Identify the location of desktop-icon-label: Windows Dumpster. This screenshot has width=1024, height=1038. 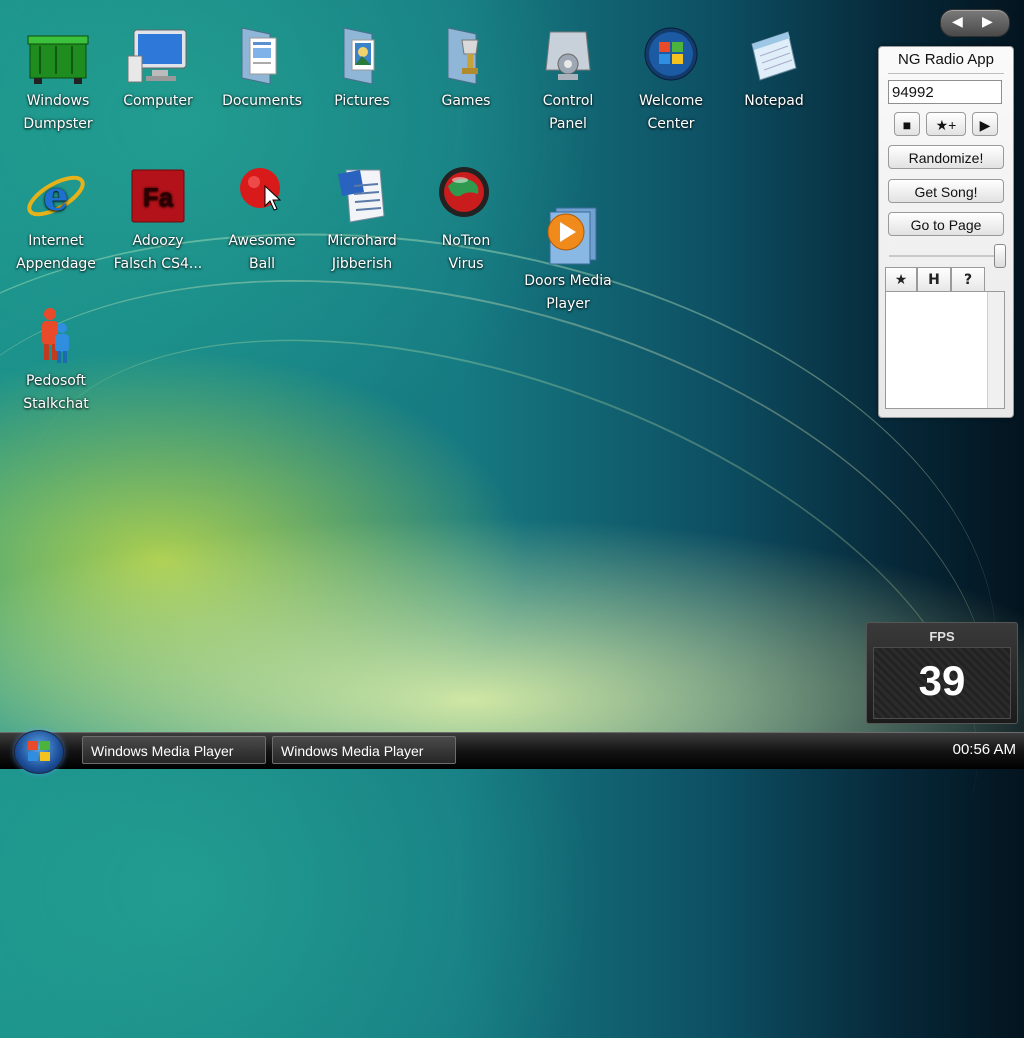
(58, 112).